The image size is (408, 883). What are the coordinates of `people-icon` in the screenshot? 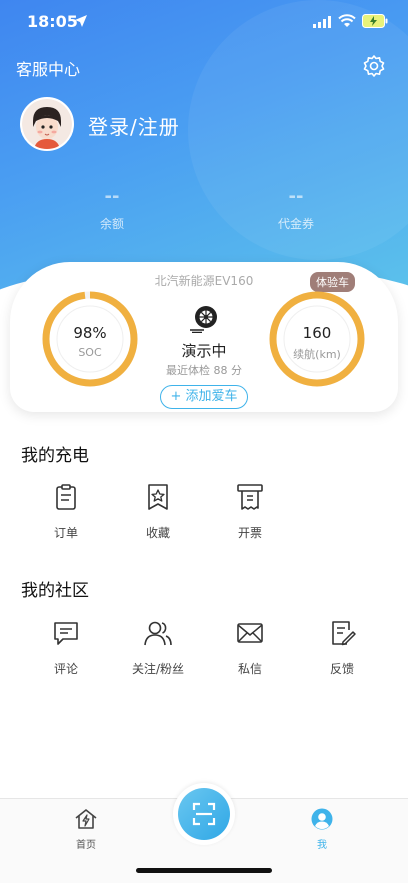 It's located at (158, 633).